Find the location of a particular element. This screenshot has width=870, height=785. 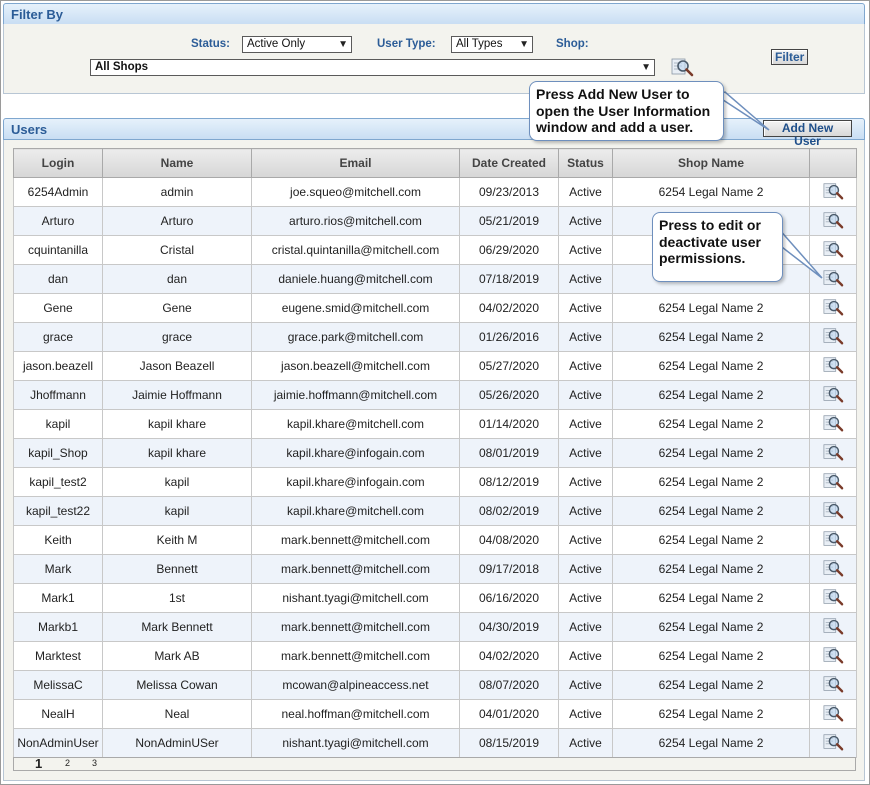

cell-name: NonAdminUSer is located at coordinates (177, 743).